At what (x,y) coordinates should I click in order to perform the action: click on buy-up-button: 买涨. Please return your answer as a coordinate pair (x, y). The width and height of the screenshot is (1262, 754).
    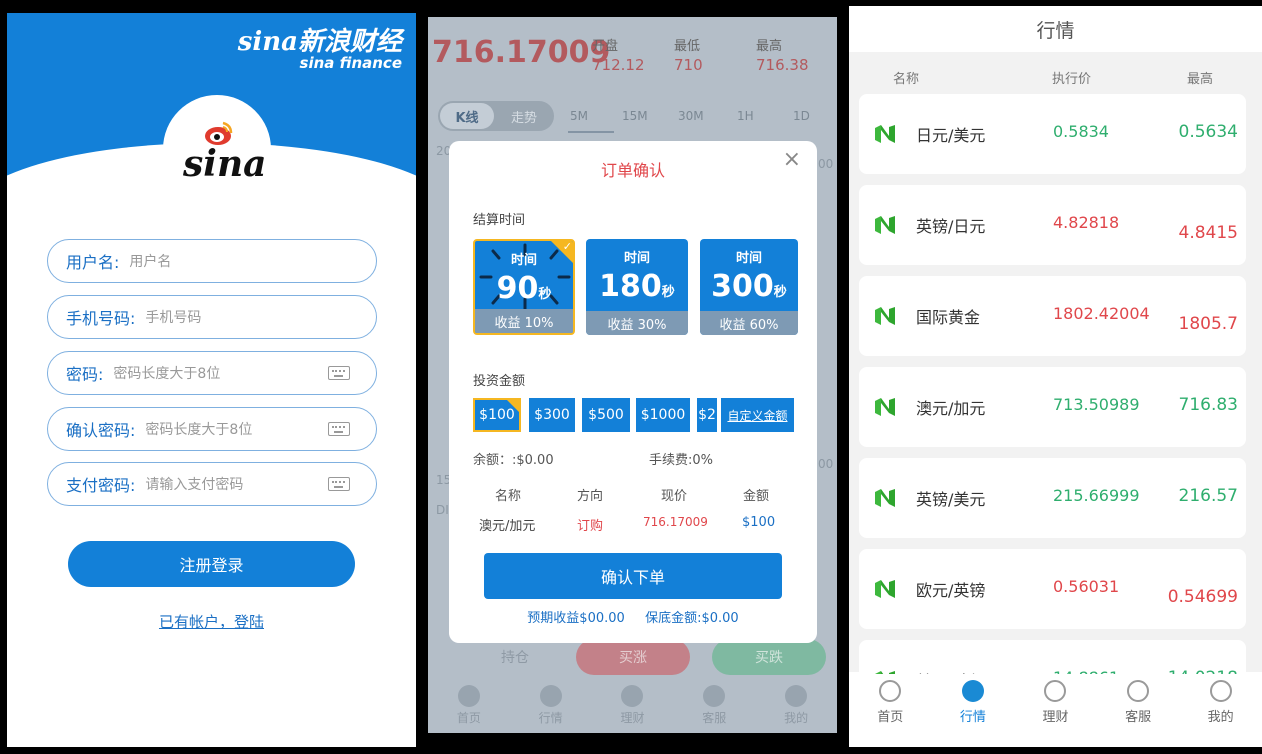
    Looking at the image, I should click on (633, 657).